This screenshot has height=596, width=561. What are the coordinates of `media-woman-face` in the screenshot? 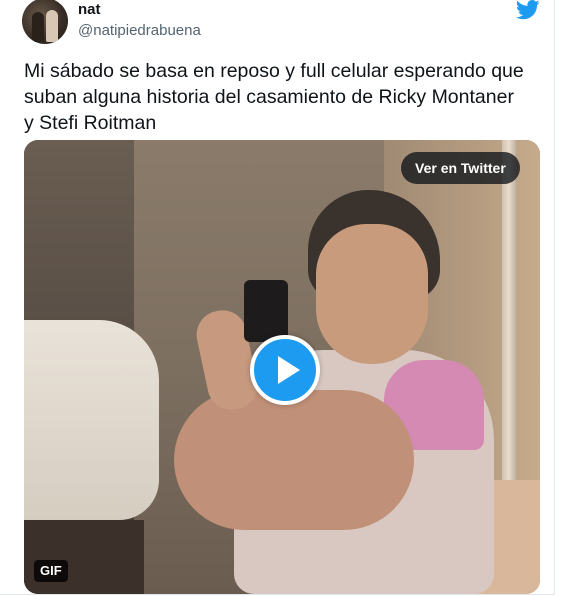 It's located at (372, 294).